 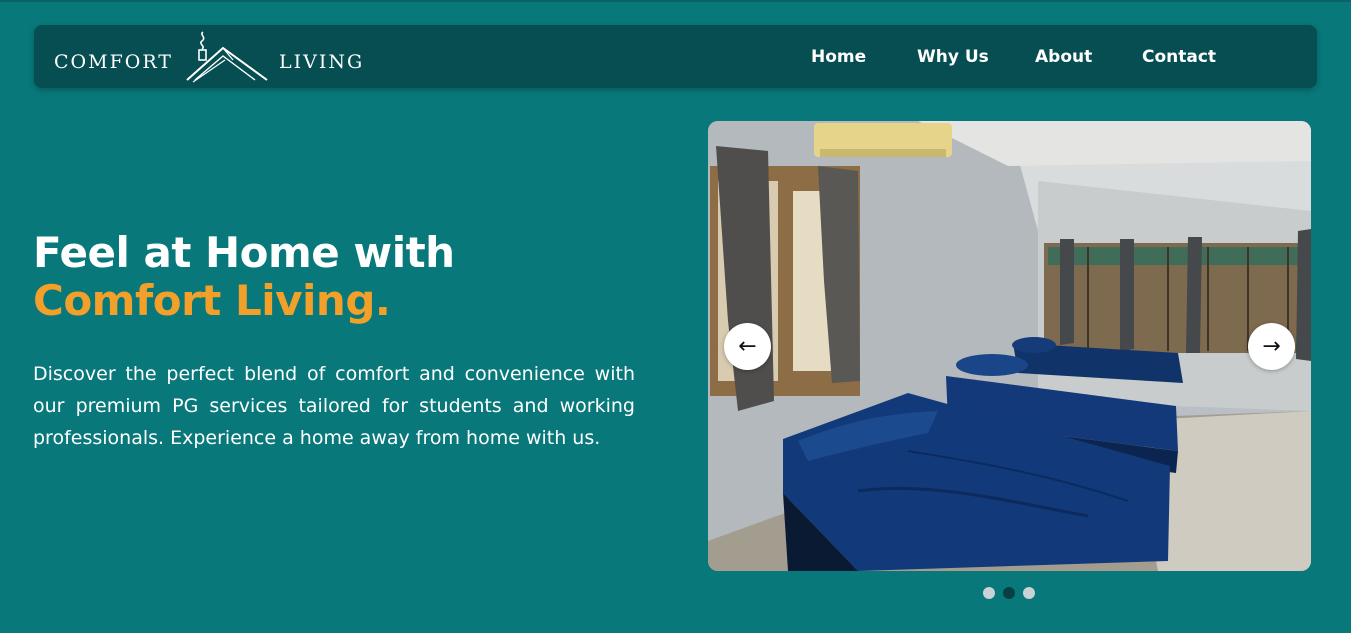 I want to click on brand-logo: COMFORT LIVING, so click(x=209, y=56).